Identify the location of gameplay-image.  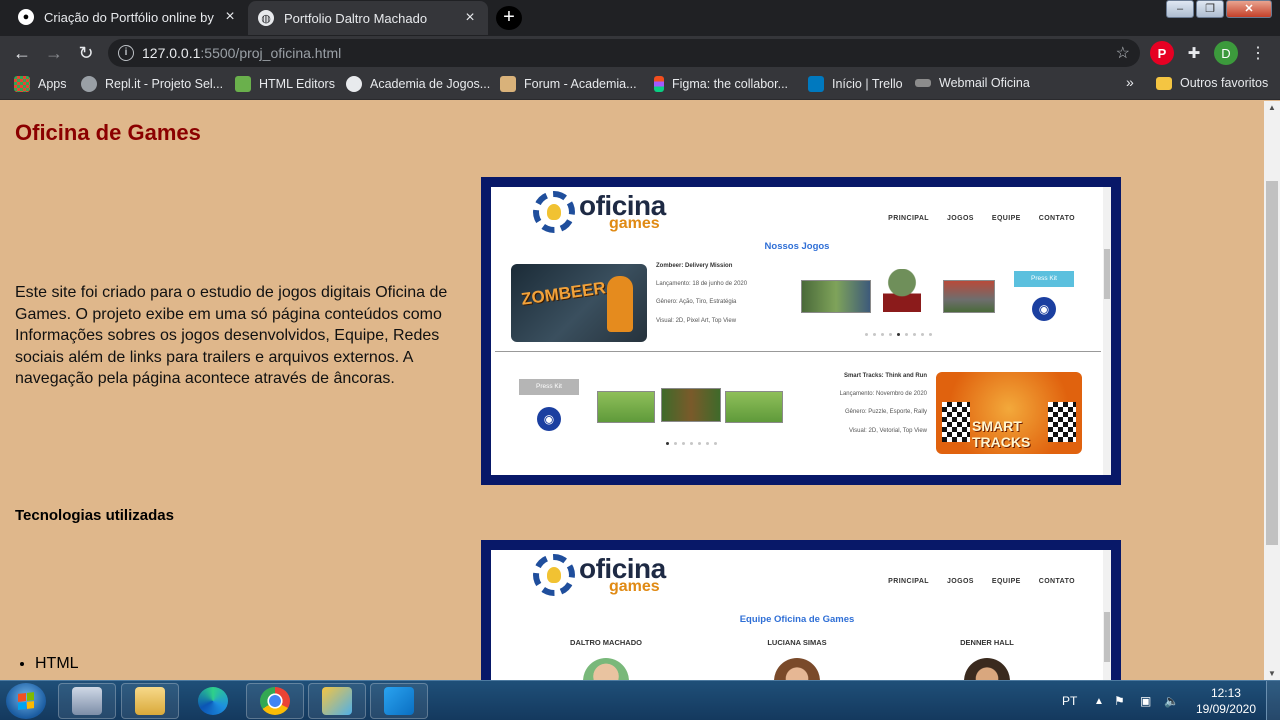
(836, 296).